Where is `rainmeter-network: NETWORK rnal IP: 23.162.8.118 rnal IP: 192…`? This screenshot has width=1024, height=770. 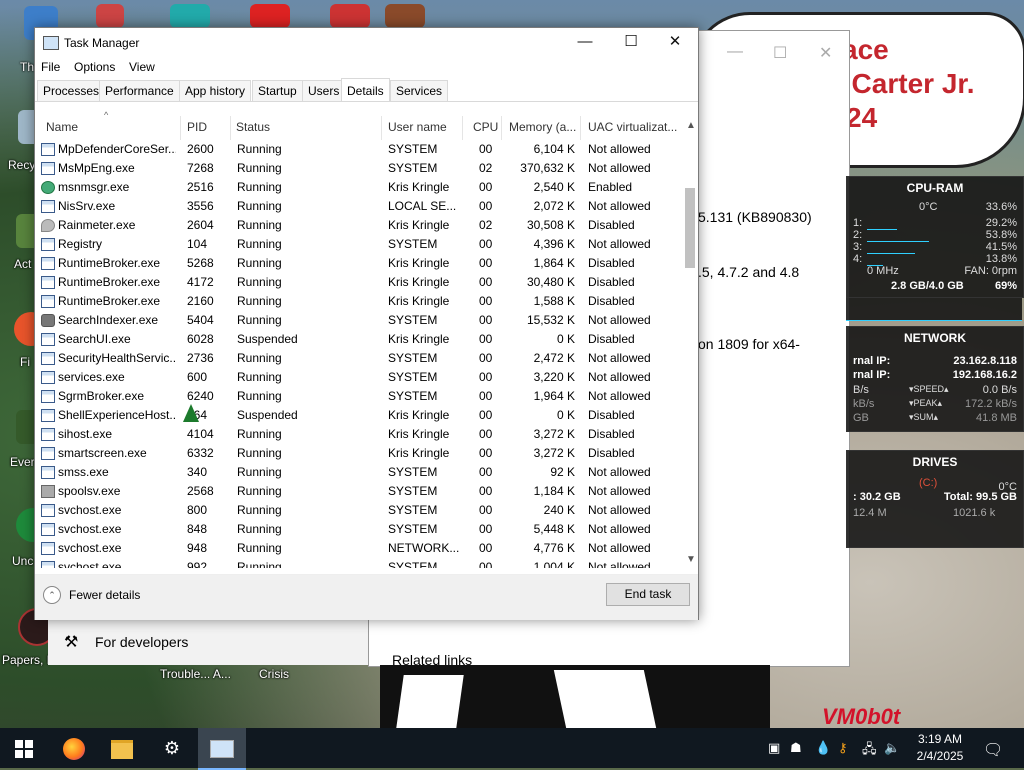
rainmeter-network: NETWORK rnal IP: 23.162.8.118 rnal IP: 192… is located at coordinates (935, 379).